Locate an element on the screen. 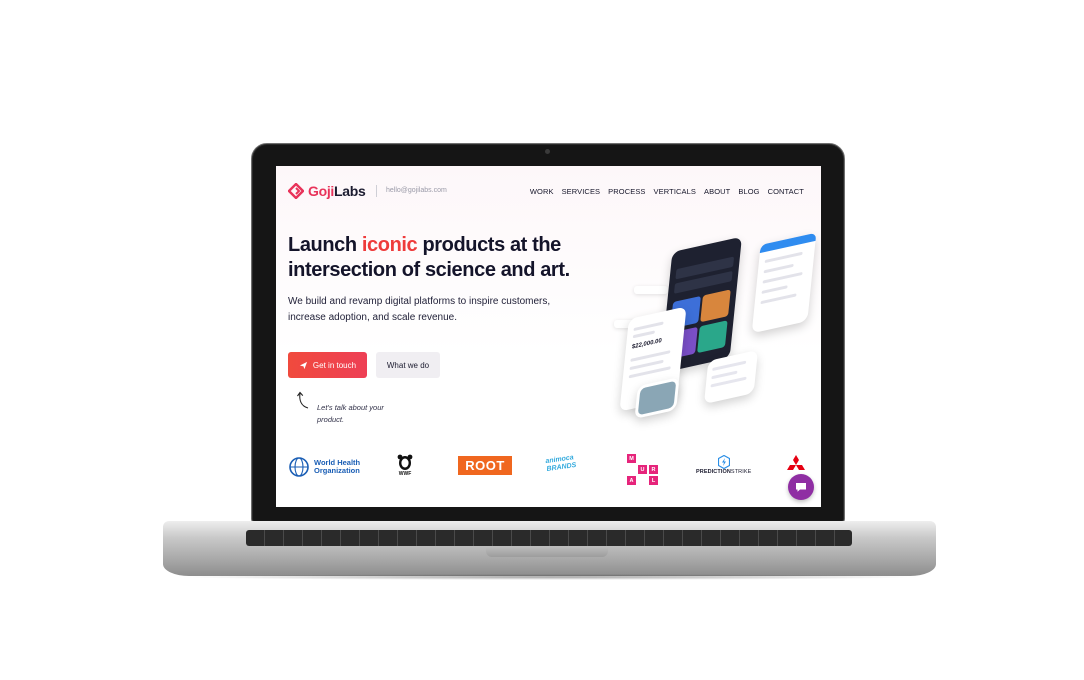  panda-icon is located at coordinates (405, 462).